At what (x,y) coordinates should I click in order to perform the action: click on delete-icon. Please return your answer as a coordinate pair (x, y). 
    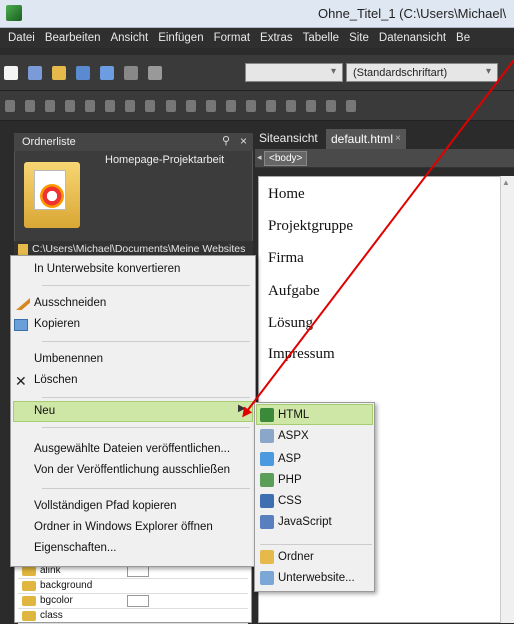
    Looking at the image, I should click on (290, 106).